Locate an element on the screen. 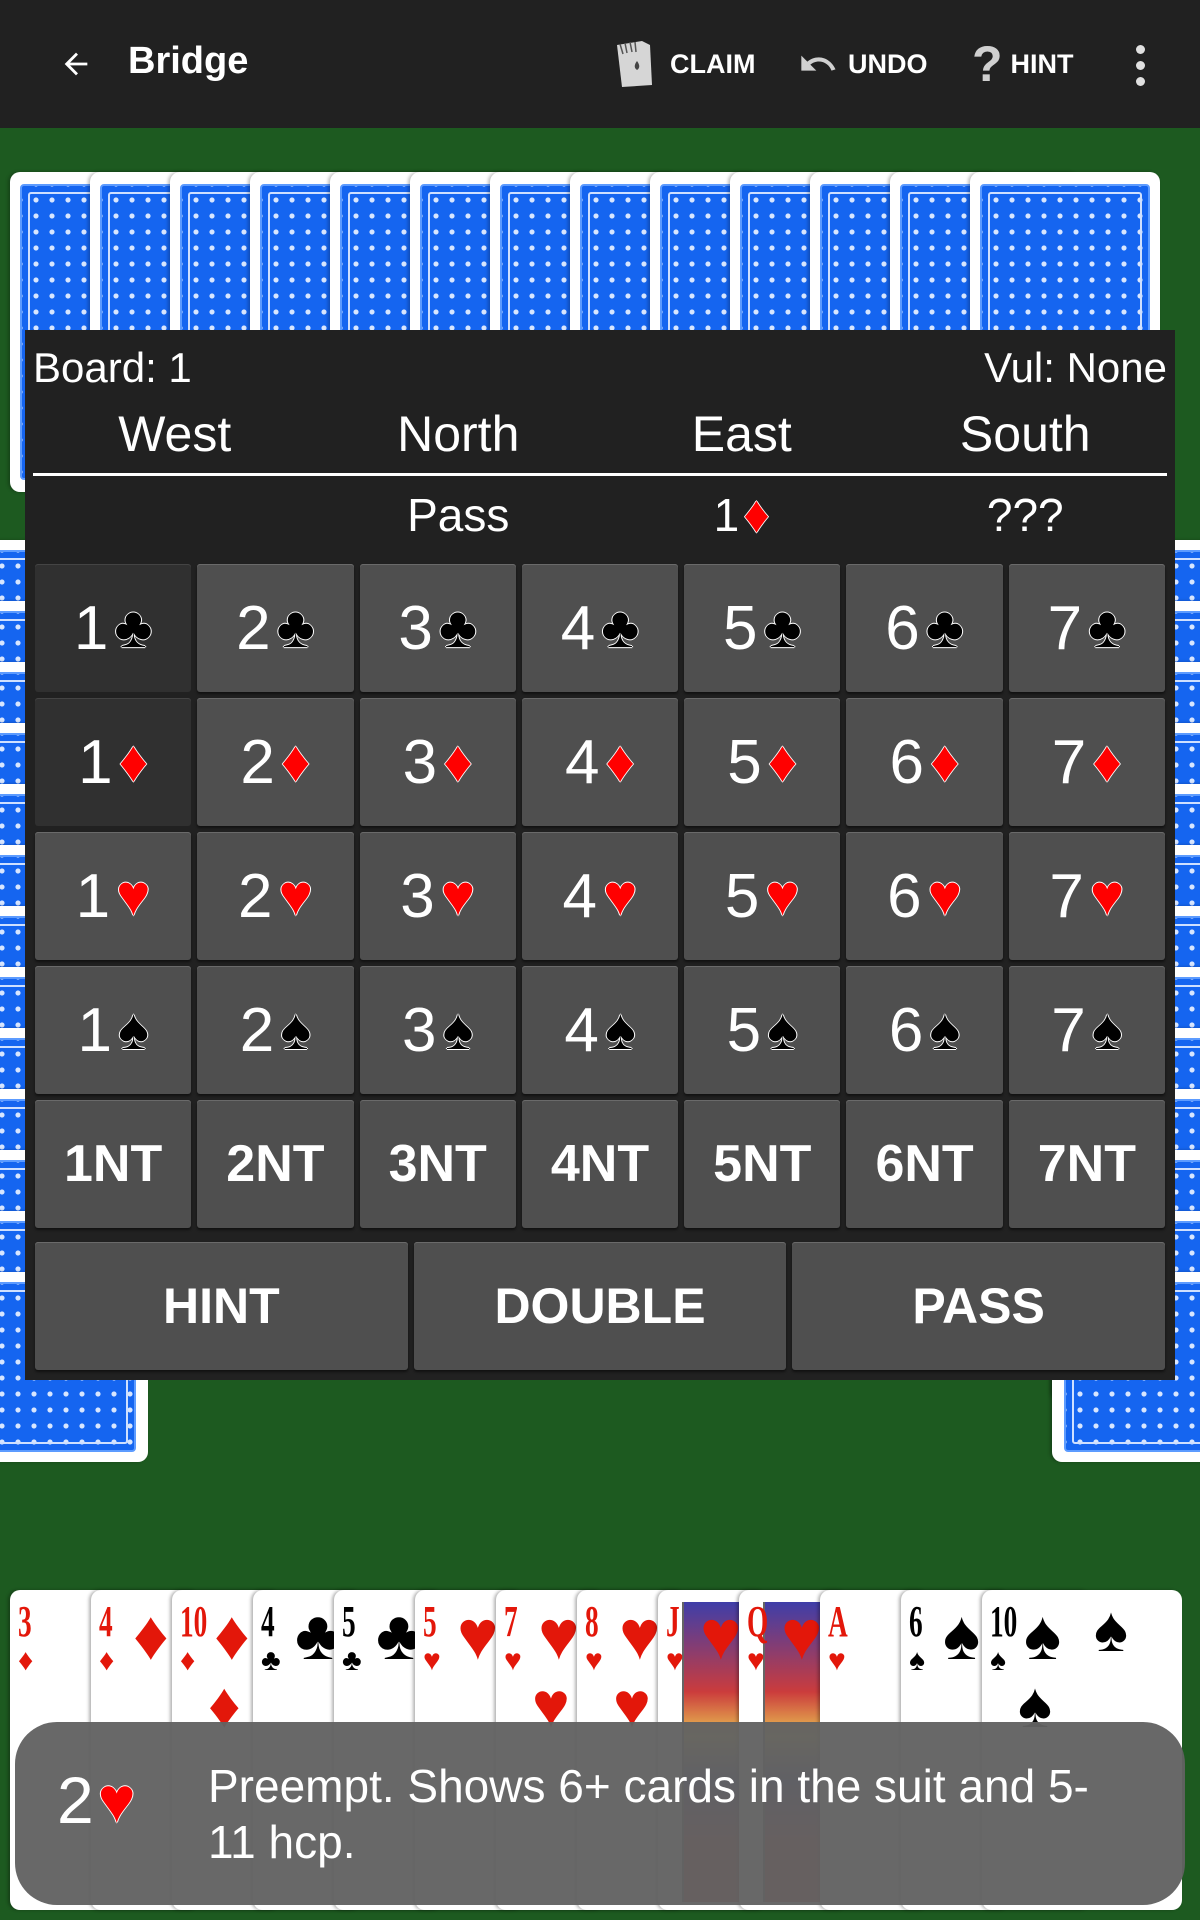 Image resolution: width=1200 pixels, height=1920 pixels. bid-5-clubs: 5 ♣ is located at coordinates (762, 628).